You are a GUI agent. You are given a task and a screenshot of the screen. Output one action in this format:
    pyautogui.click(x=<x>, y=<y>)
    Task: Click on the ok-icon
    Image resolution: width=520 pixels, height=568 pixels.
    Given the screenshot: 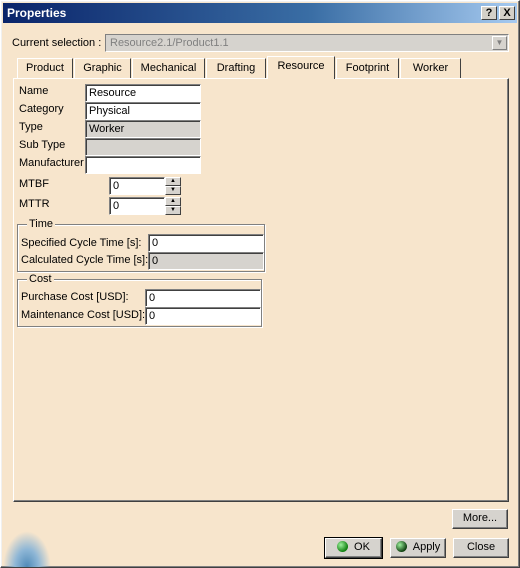 What is the action you would take?
    pyautogui.click(x=343, y=546)
    